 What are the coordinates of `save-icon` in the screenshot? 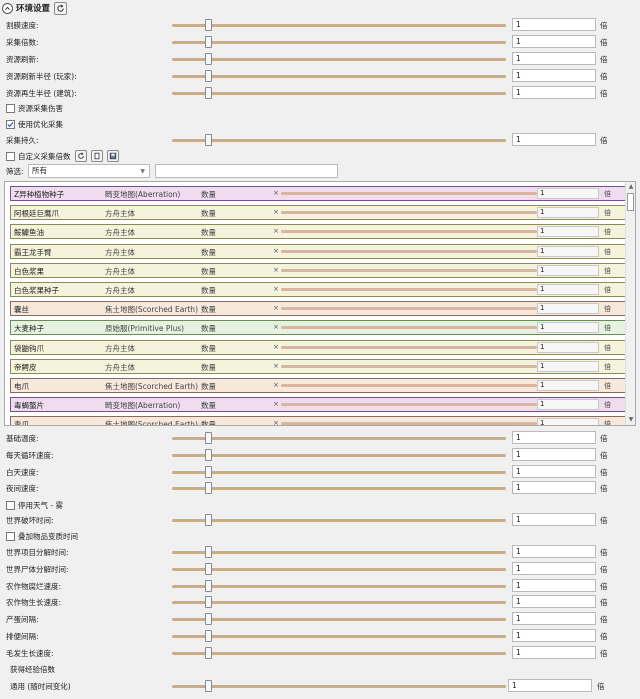 It's located at (112, 156).